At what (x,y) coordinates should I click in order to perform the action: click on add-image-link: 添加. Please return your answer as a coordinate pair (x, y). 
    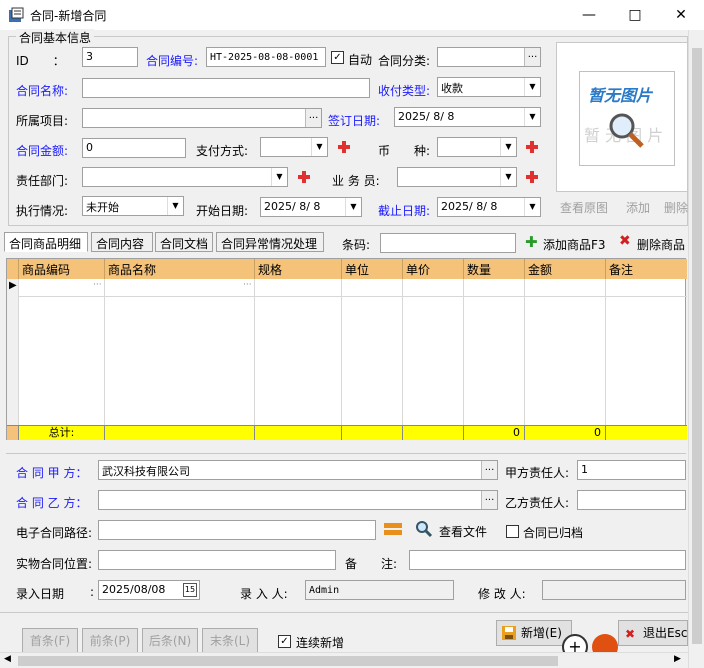
    Looking at the image, I should click on (638, 207).